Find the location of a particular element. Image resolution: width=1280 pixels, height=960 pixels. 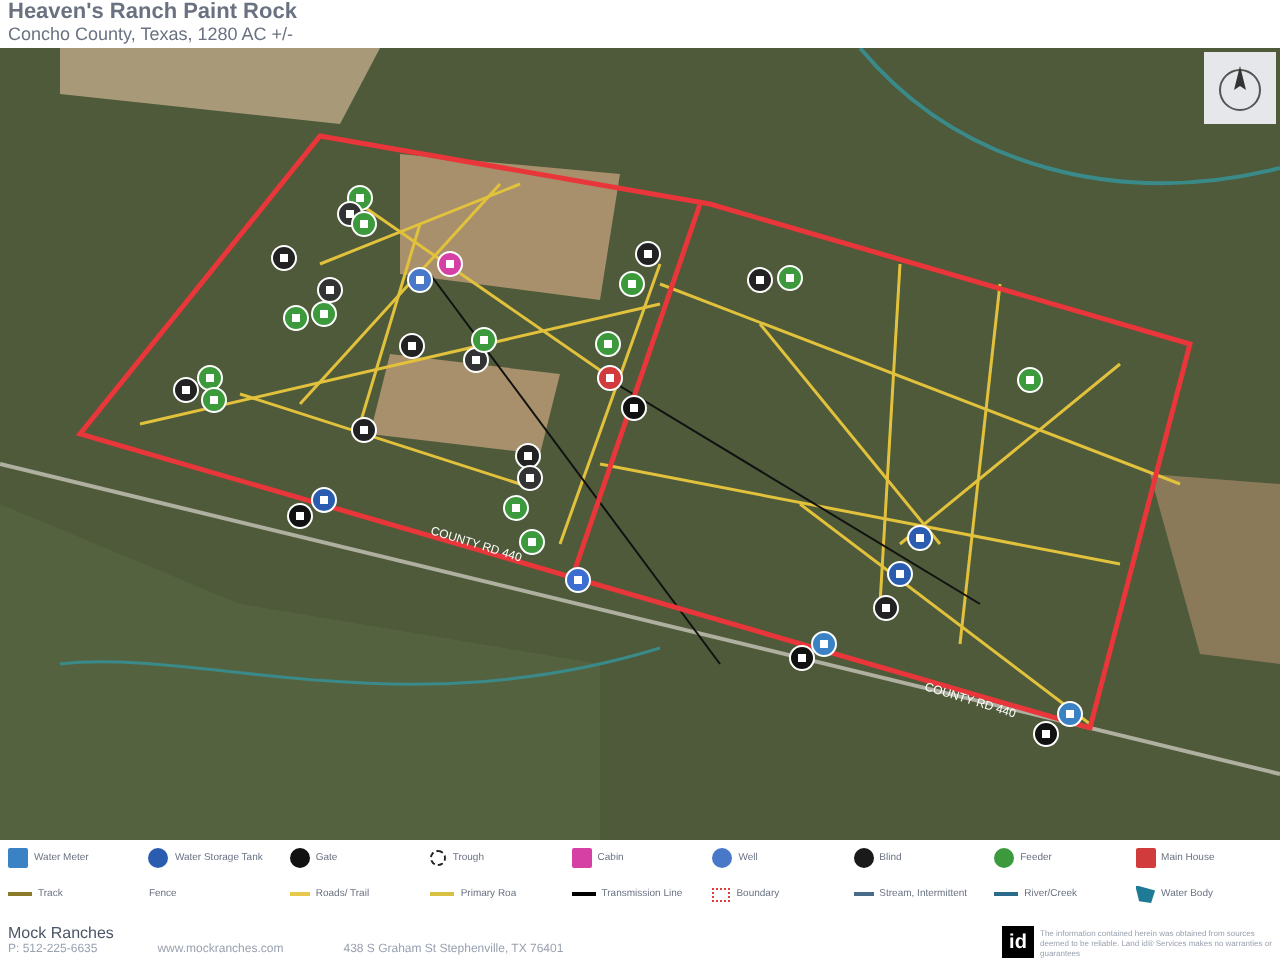

map-title: Heaven's Ranch Paint Rock is located at coordinates (153, 12).